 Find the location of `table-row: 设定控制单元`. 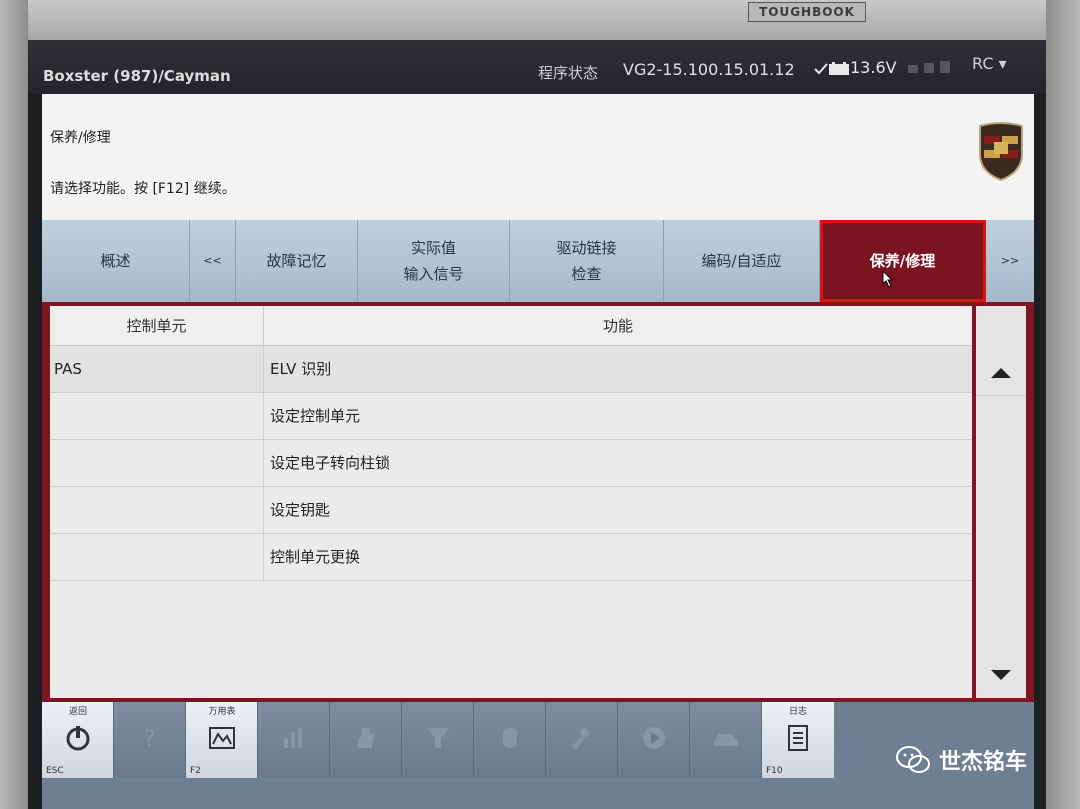

table-row: 设定控制单元 is located at coordinates (511, 416).